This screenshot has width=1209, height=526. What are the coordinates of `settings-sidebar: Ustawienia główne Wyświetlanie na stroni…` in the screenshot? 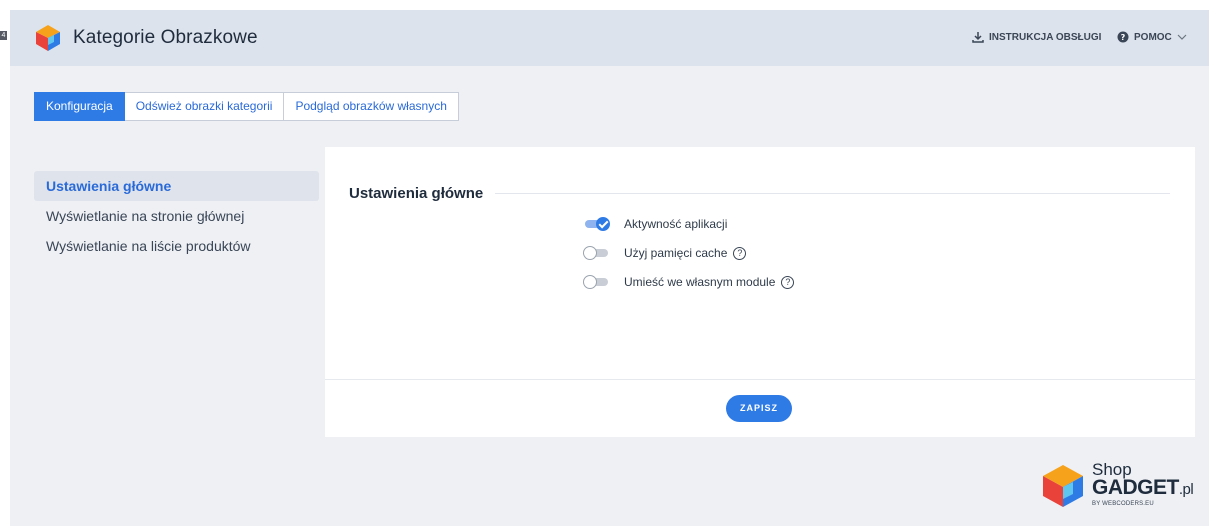 It's located at (176, 216).